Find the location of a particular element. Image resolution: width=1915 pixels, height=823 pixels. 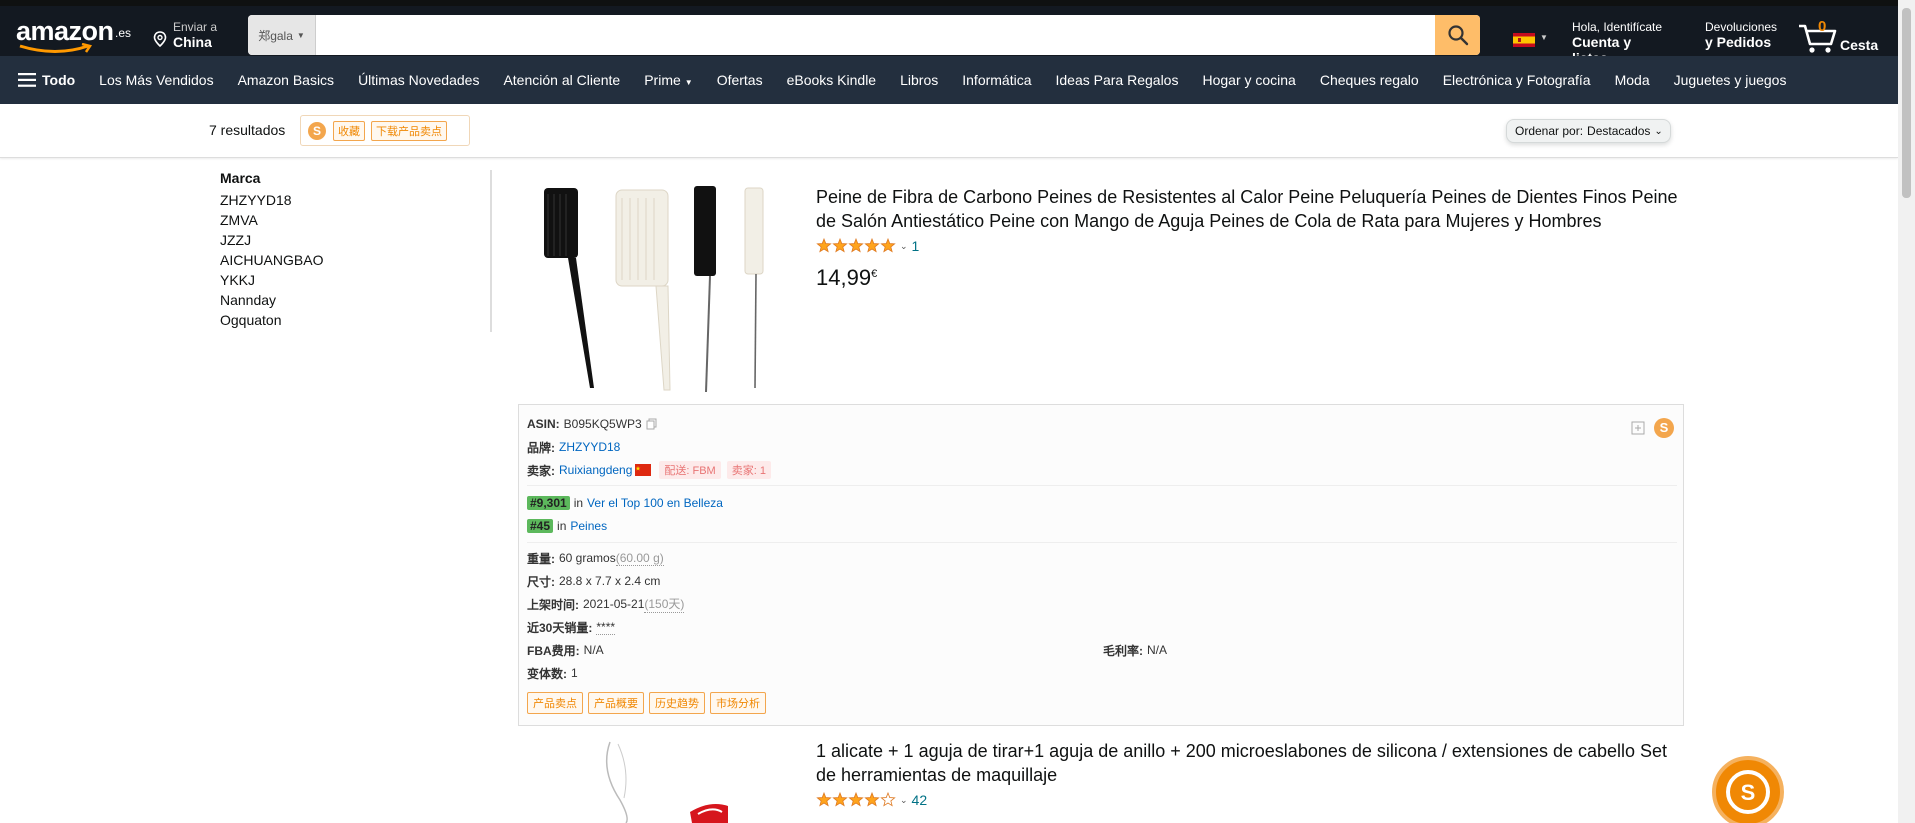

svg-text: S is located at coordinates (317, 131).